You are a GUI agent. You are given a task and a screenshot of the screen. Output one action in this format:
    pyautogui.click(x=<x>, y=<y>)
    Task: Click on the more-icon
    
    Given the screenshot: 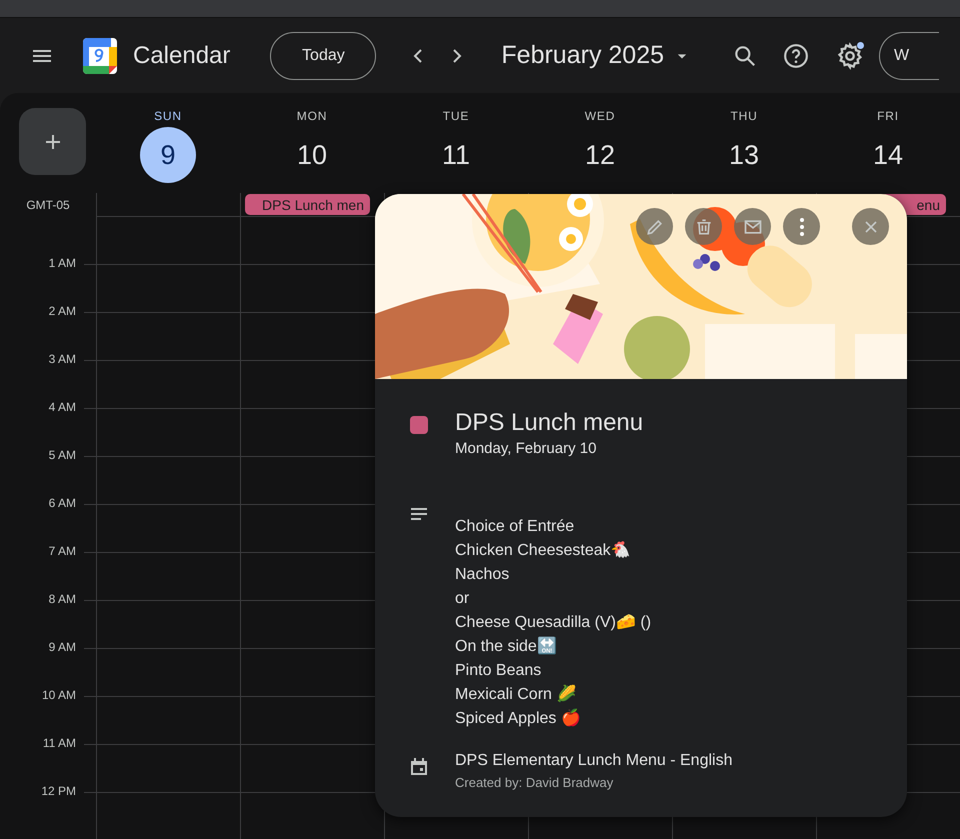 What is the action you would take?
    pyautogui.click(x=802, y=227)
    